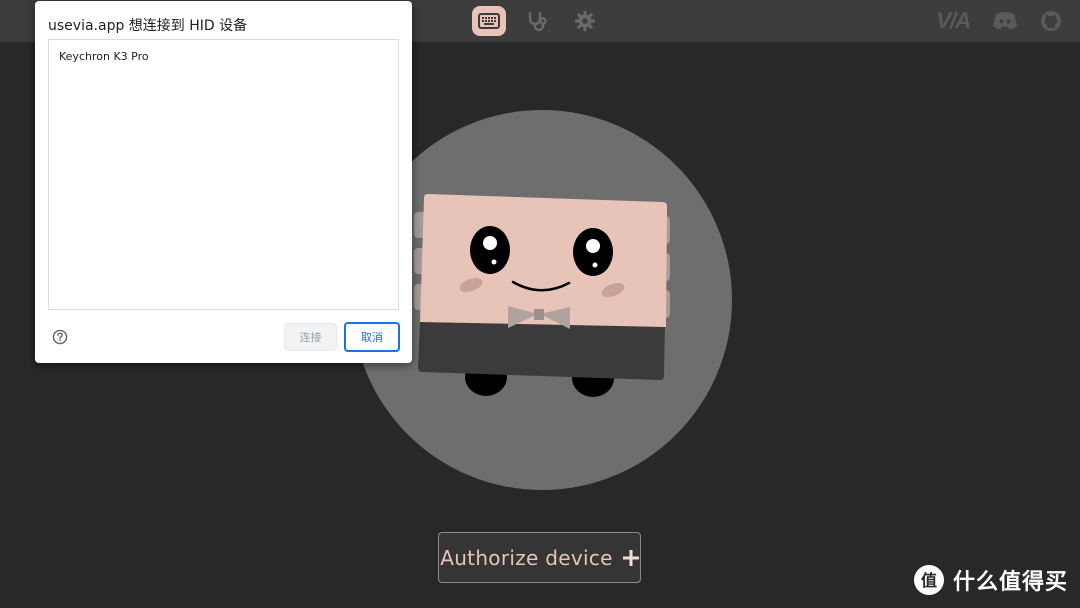 The height and width of the screenshot is (608, 1080). Describe the element at coordinates (223, 174) in the screenshot. I see `device-list: Keychron K3 Pro` at that location.